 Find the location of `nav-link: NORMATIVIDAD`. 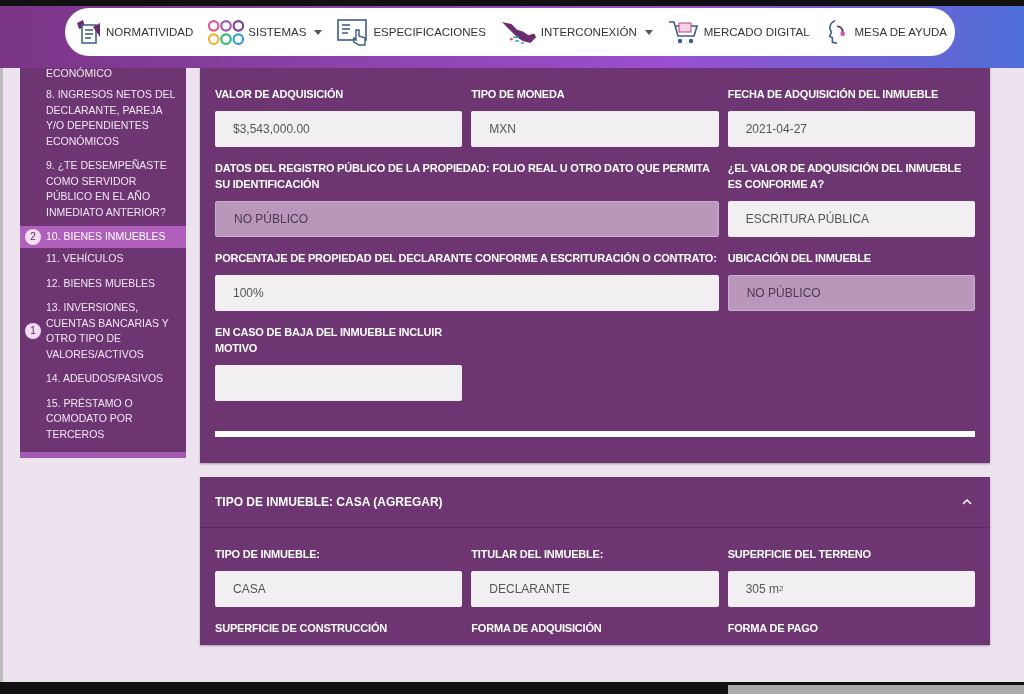

nav-link: NORMATIVIDAD is located at coordinates (133, 32).